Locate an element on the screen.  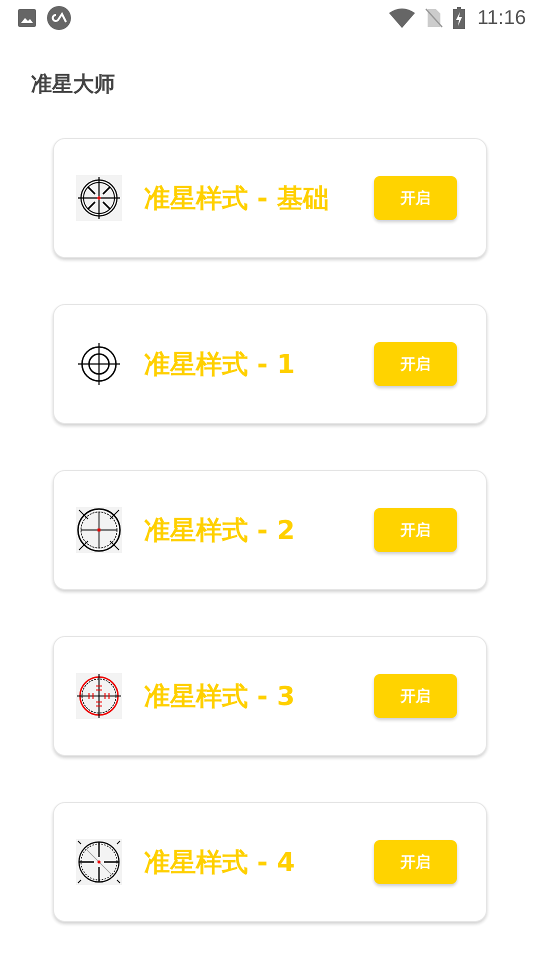
app-logo-icon is located at coordinates (59, 18).